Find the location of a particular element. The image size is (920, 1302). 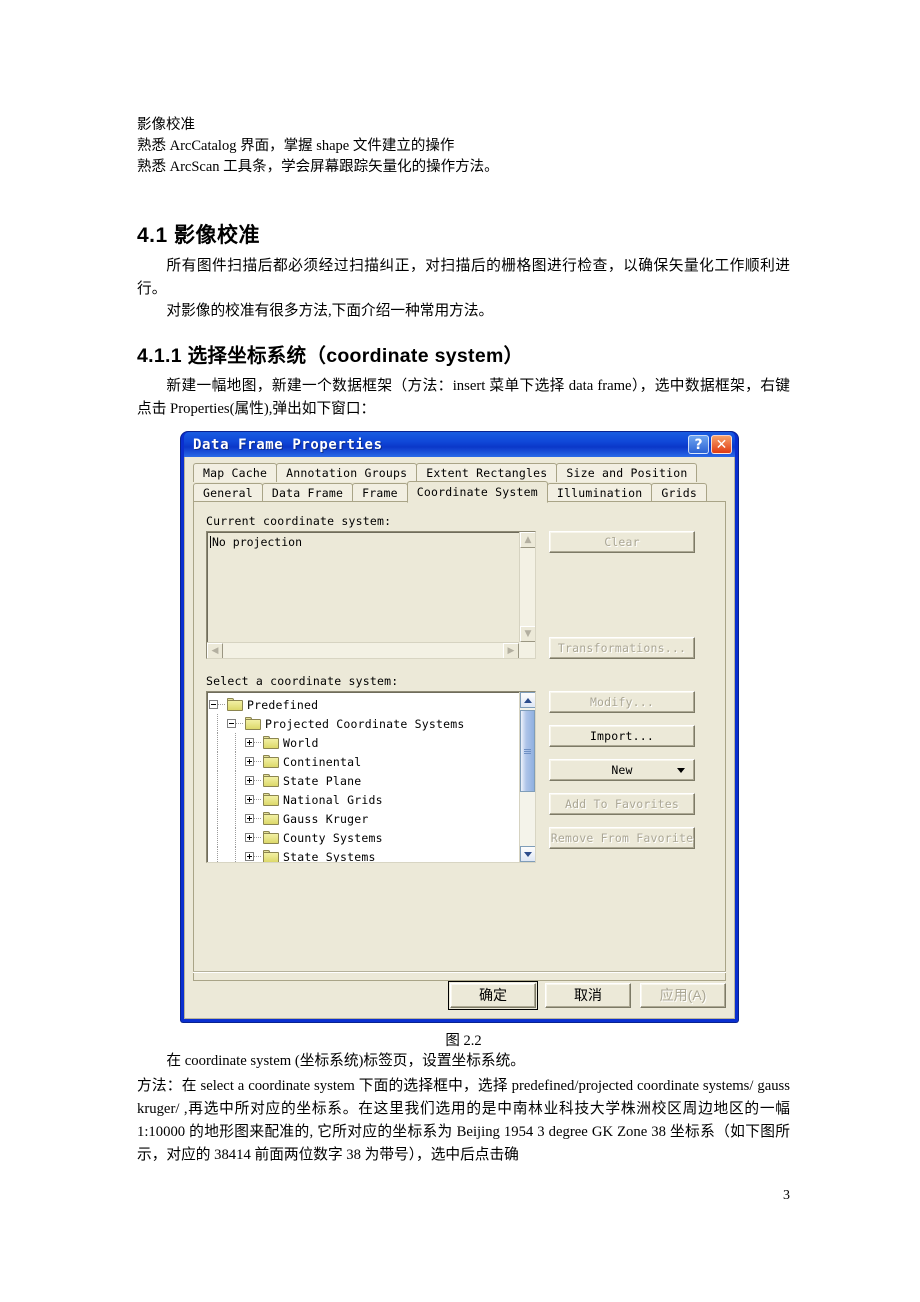

tree-vscrollbar is located at coordinates (527, 777).